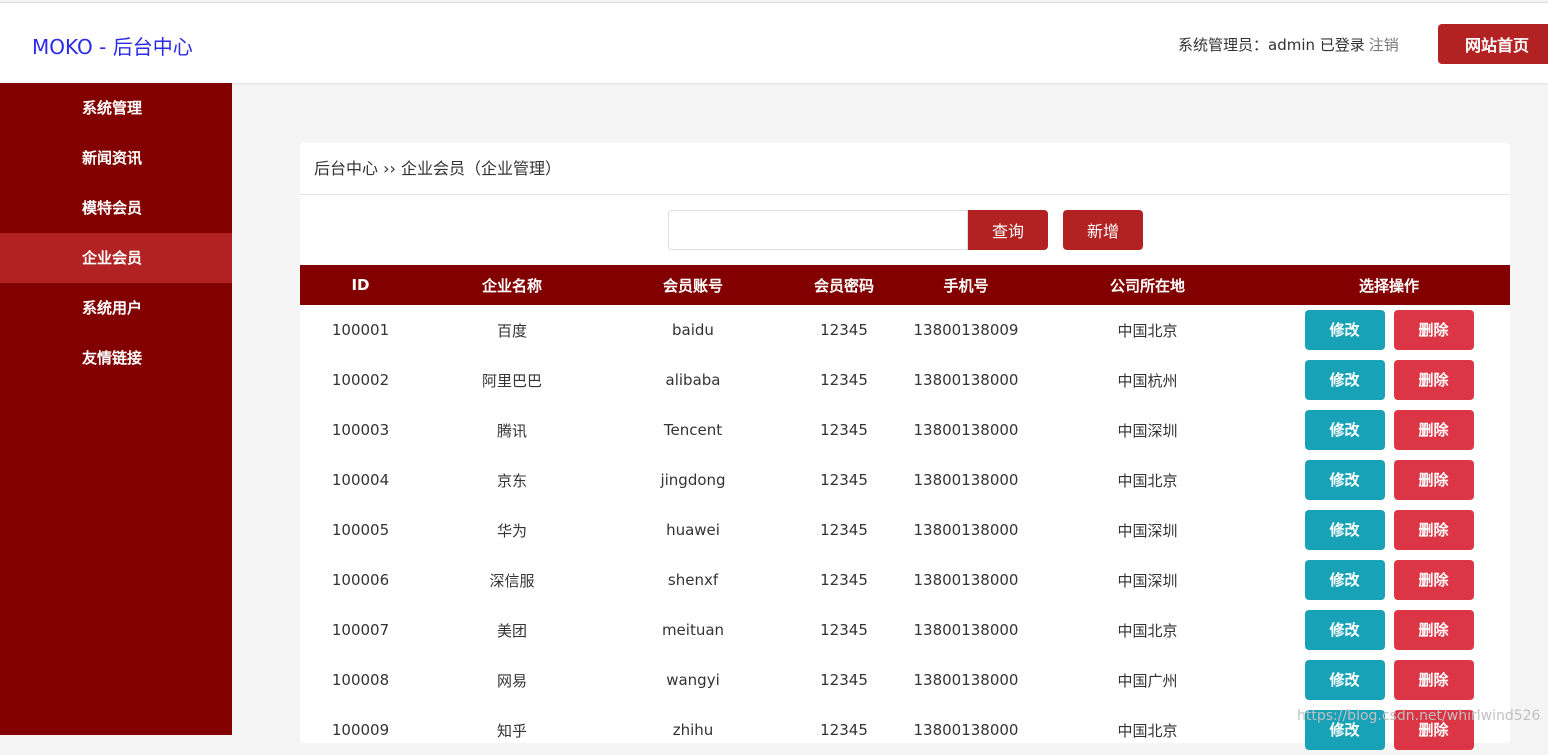 The image size is (1548, 755). Describe the element at coordinates (693, 680) in the screenshot. I see `cell-account: wangyi` at that location.